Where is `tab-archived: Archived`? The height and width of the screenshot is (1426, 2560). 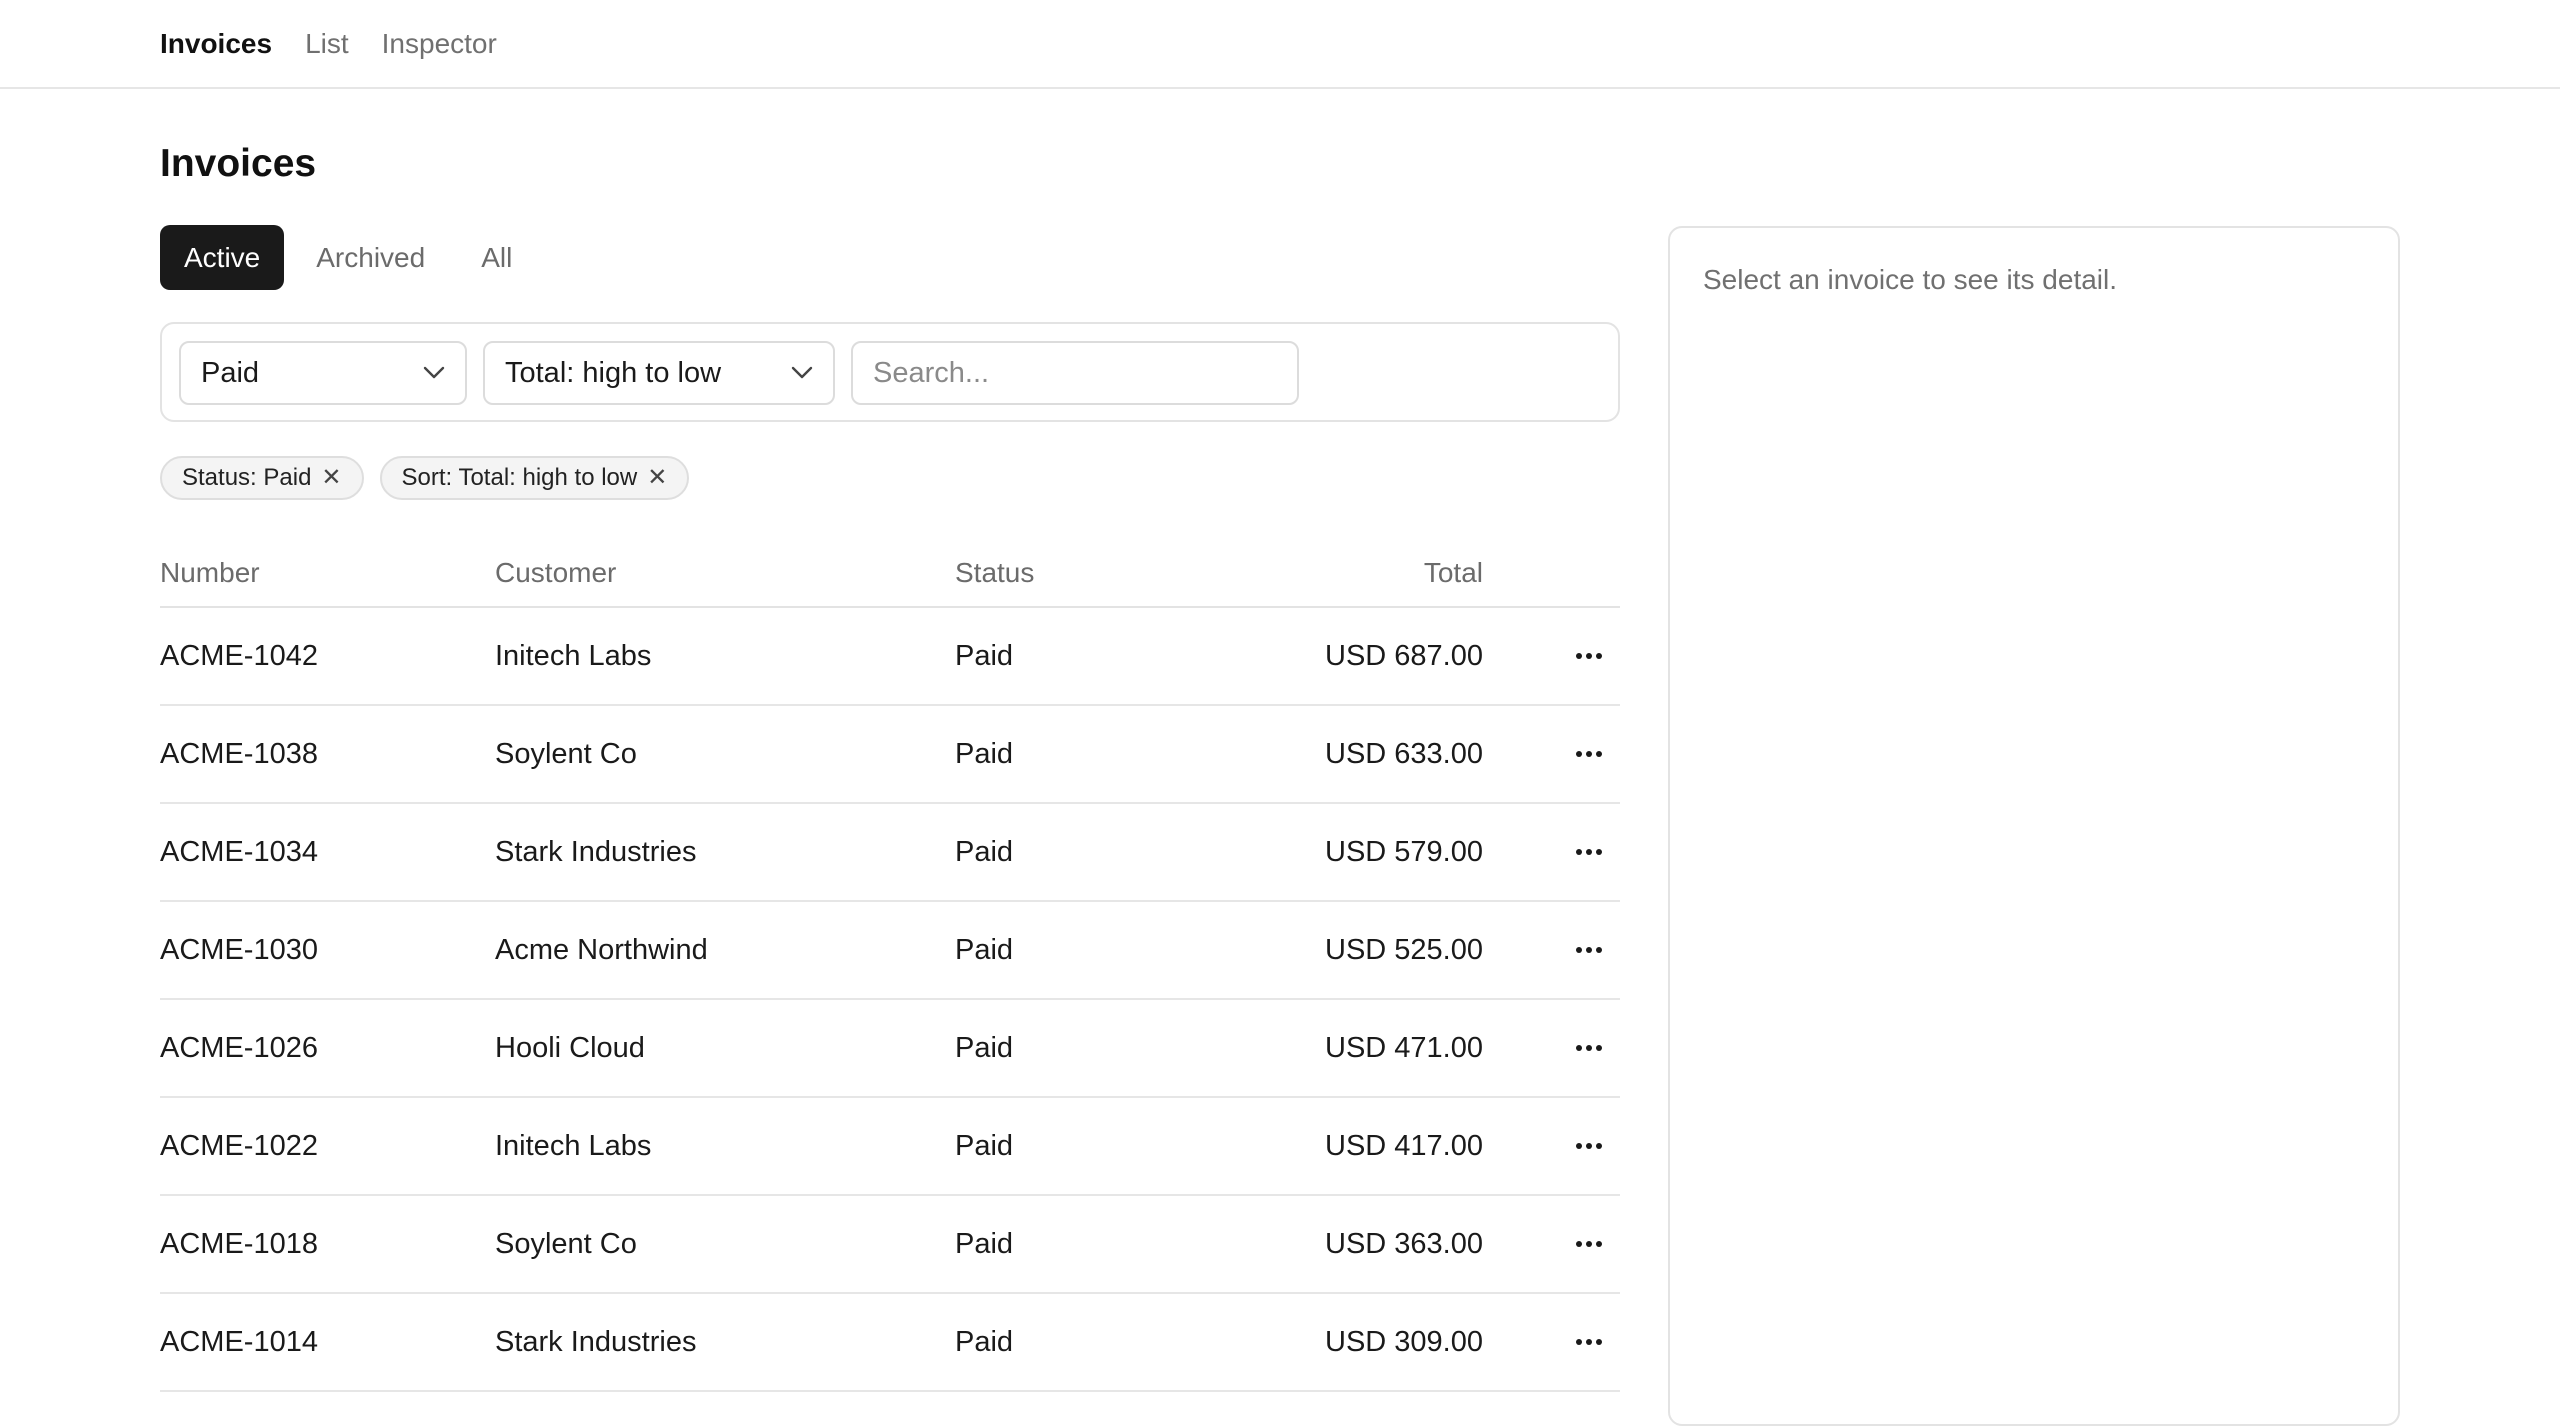 tab-archived: Archived is located at coordinates (370, 257).